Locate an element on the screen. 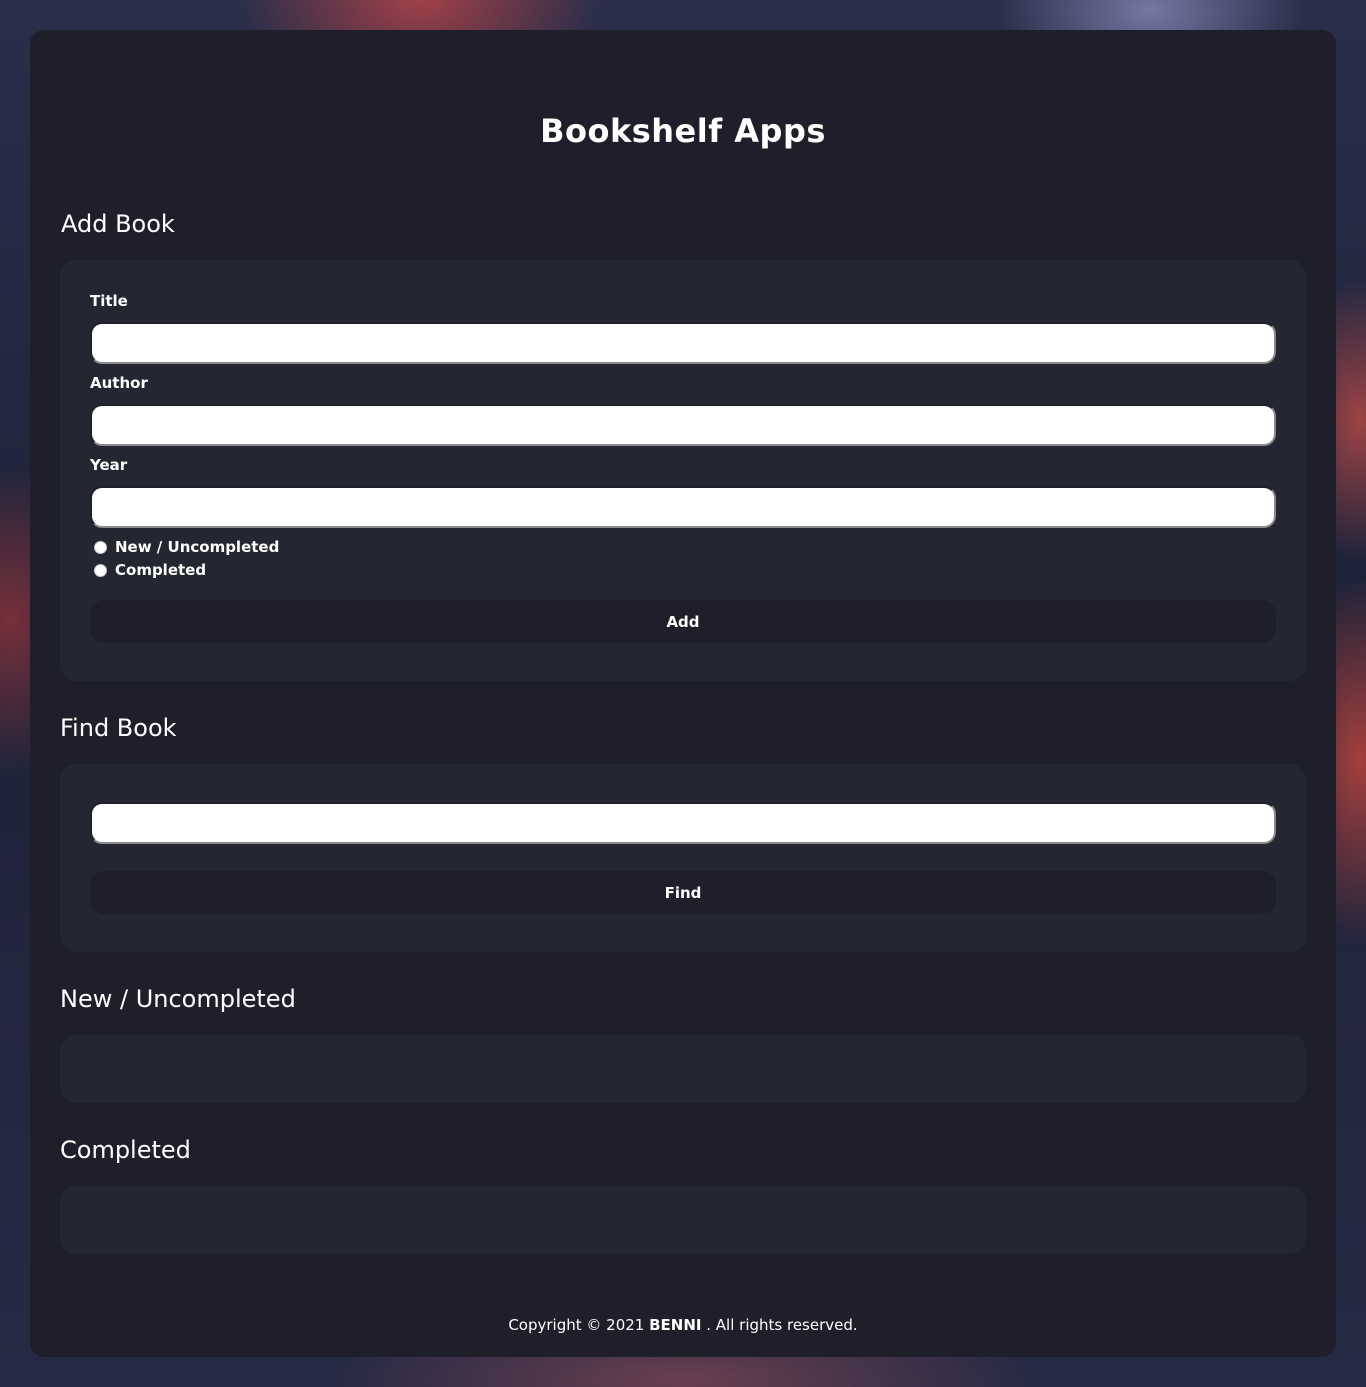  author-label: Author is located at coordinates (119, 383).